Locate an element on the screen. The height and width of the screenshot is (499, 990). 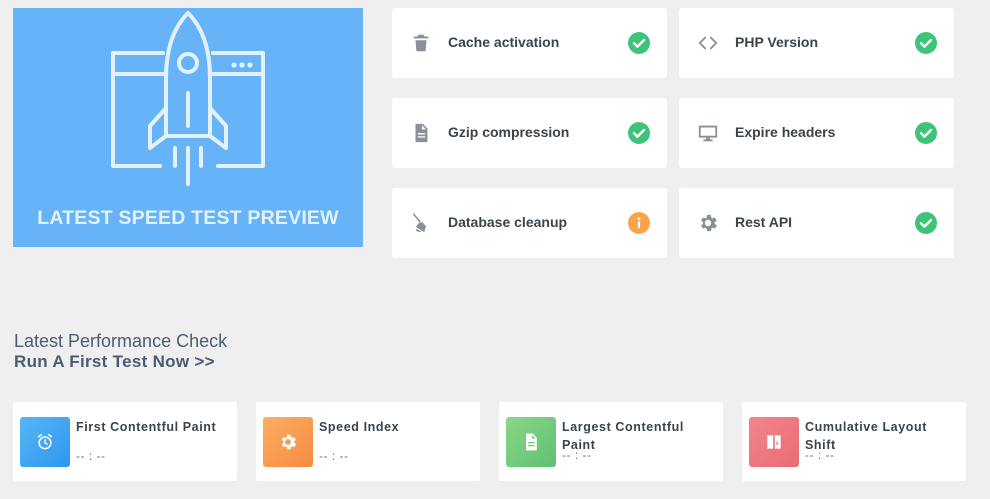
check-card-php: PHP Version is located at coordinates (816, 43).